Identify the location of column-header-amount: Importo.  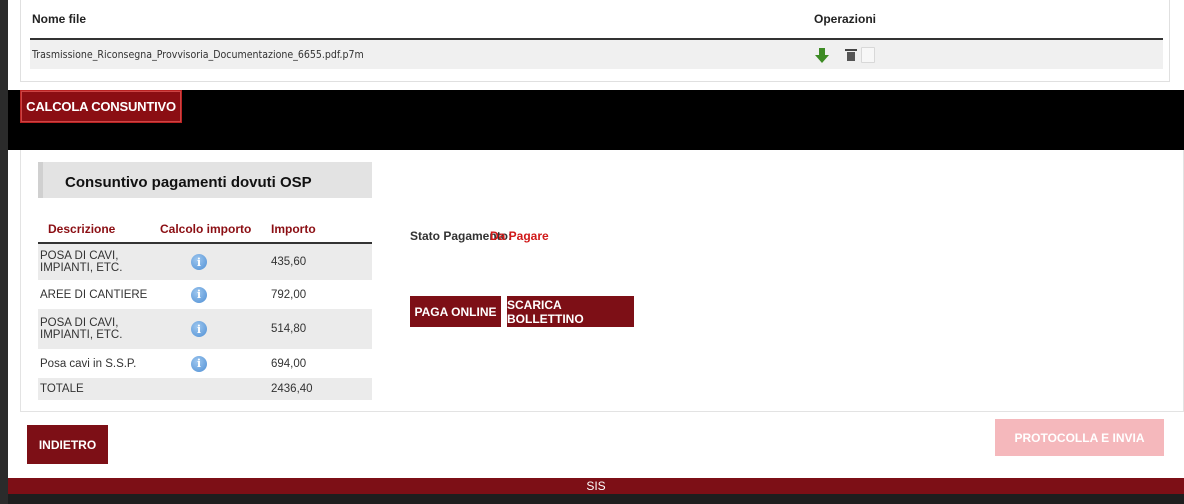
(293, 229).